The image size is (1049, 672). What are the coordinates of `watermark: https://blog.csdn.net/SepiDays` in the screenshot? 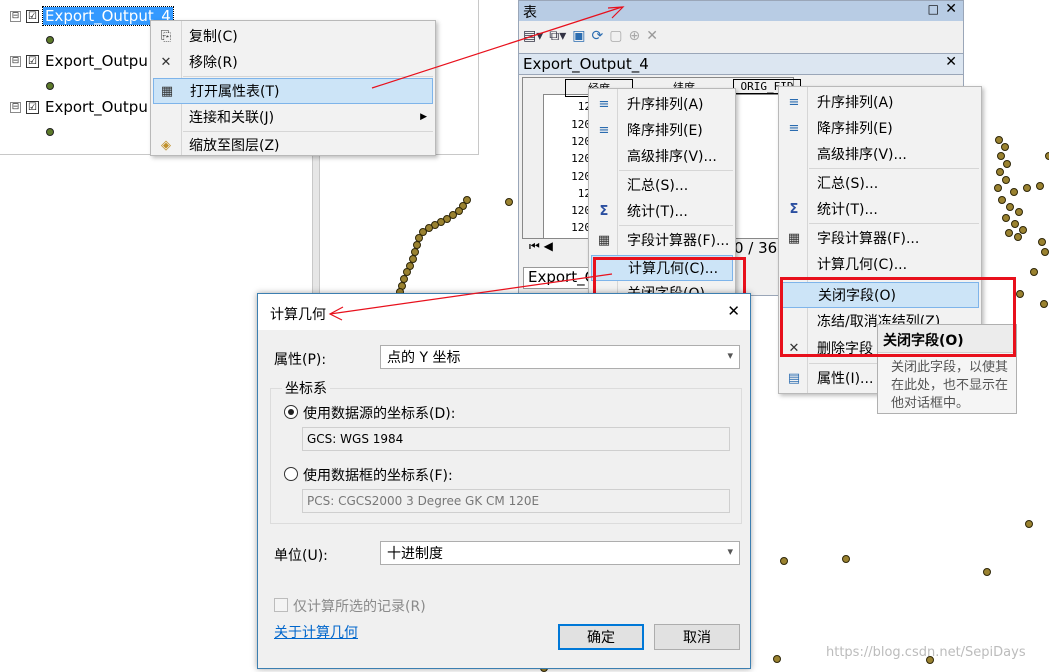 It's located at (926, 652).